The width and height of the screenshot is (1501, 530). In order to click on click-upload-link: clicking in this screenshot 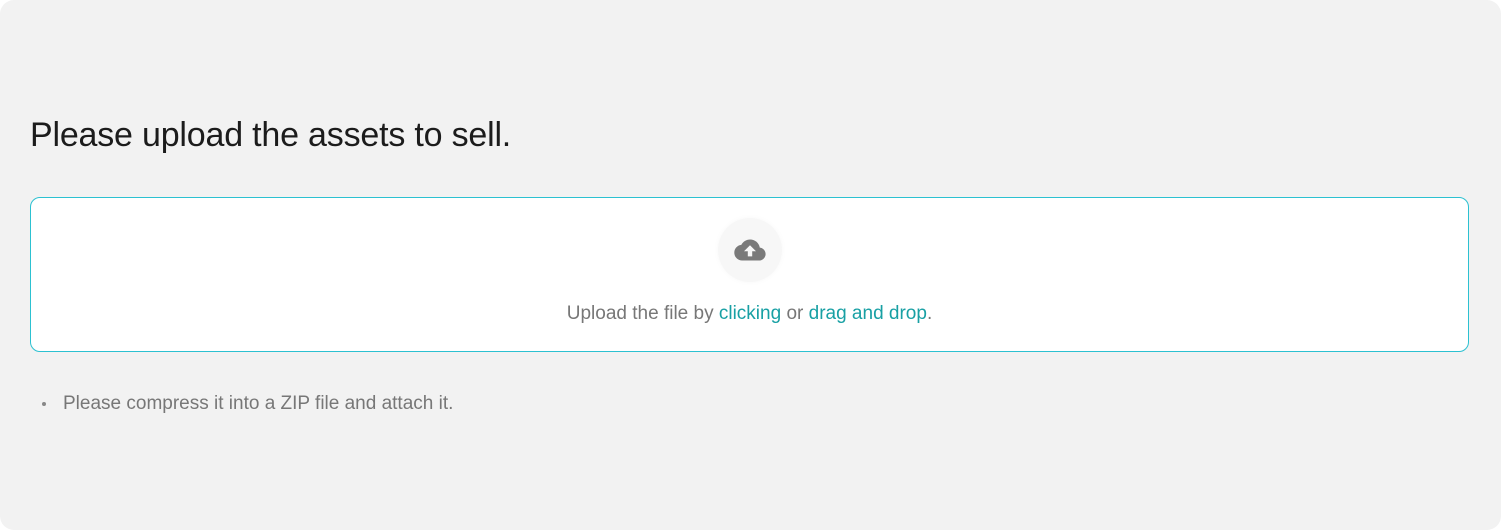, I will do `click(750, 313)`.